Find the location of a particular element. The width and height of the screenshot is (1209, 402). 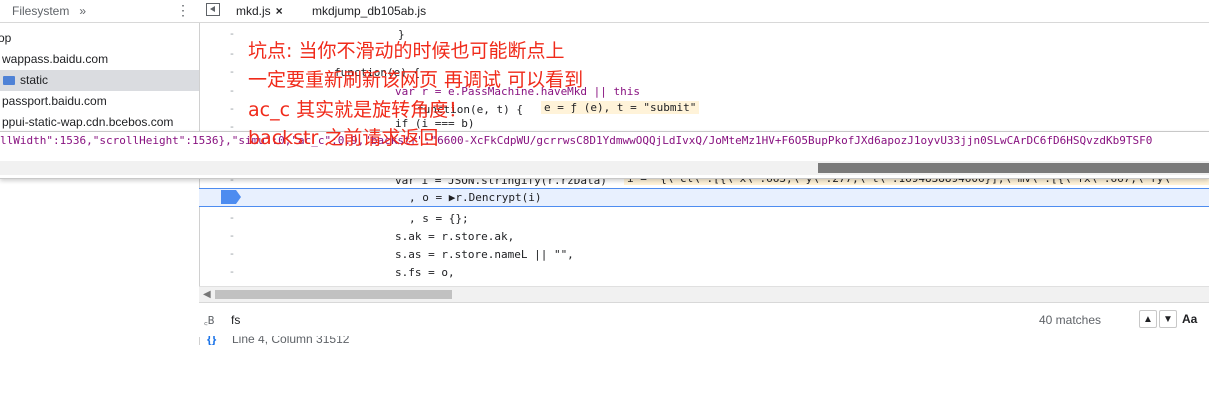

toggle-navigator-icon is located at coordinates (213, 9).